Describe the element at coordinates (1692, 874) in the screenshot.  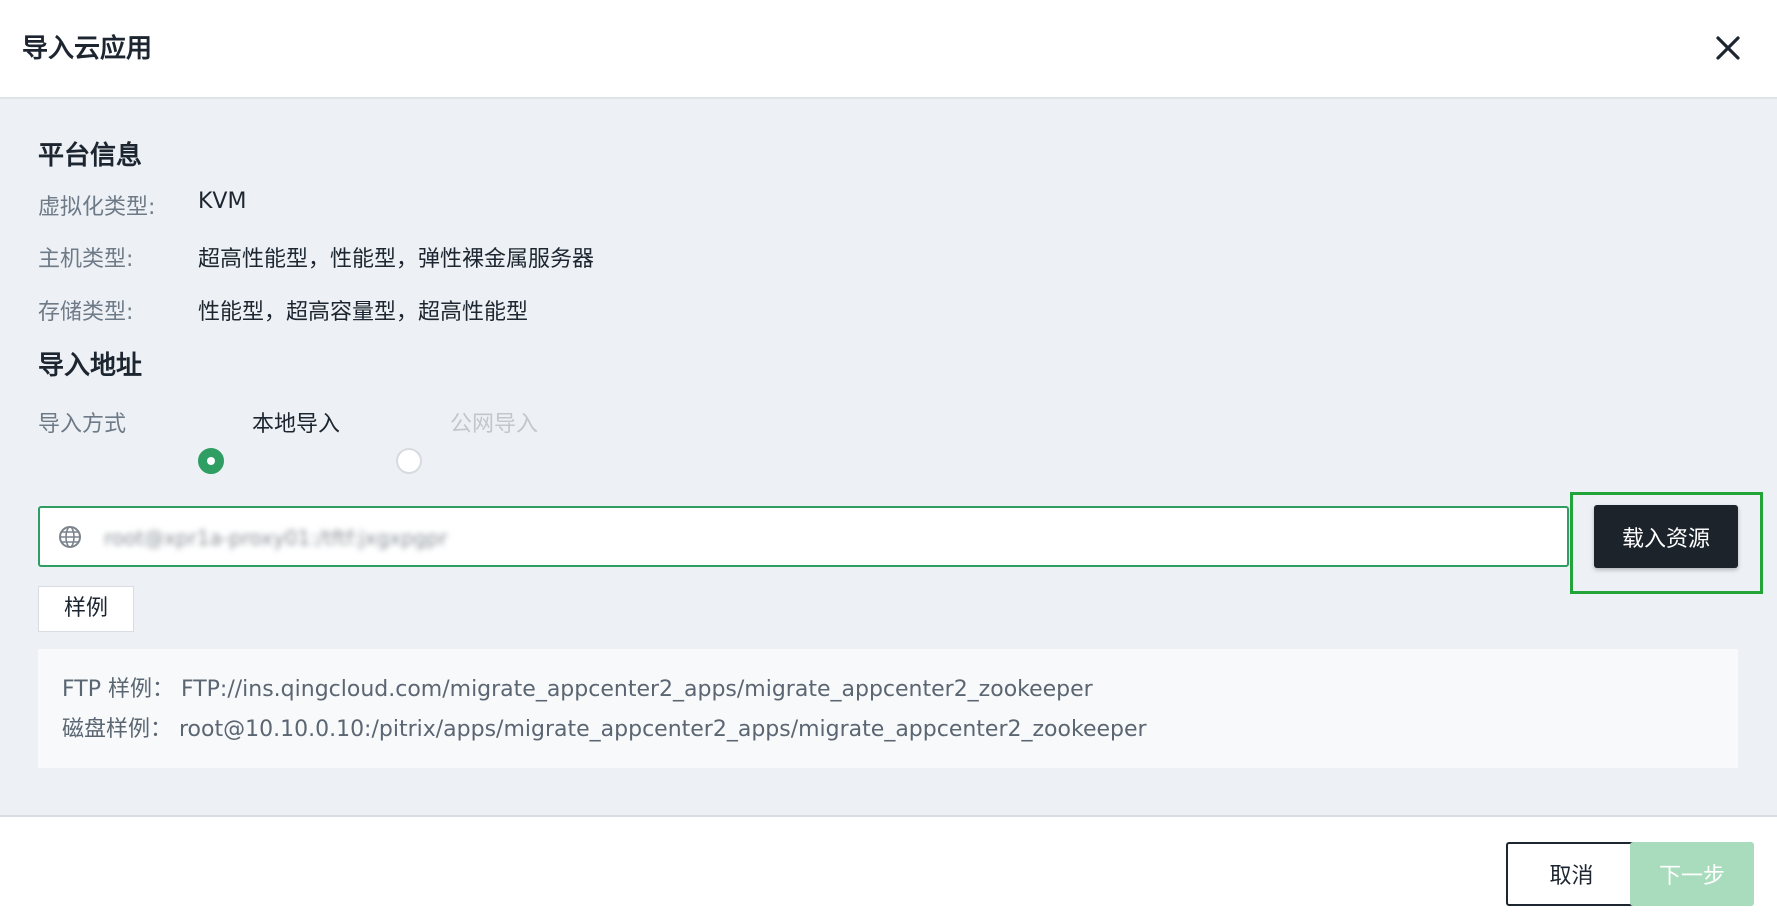
I see `next-step-button: 下一步` at that location.